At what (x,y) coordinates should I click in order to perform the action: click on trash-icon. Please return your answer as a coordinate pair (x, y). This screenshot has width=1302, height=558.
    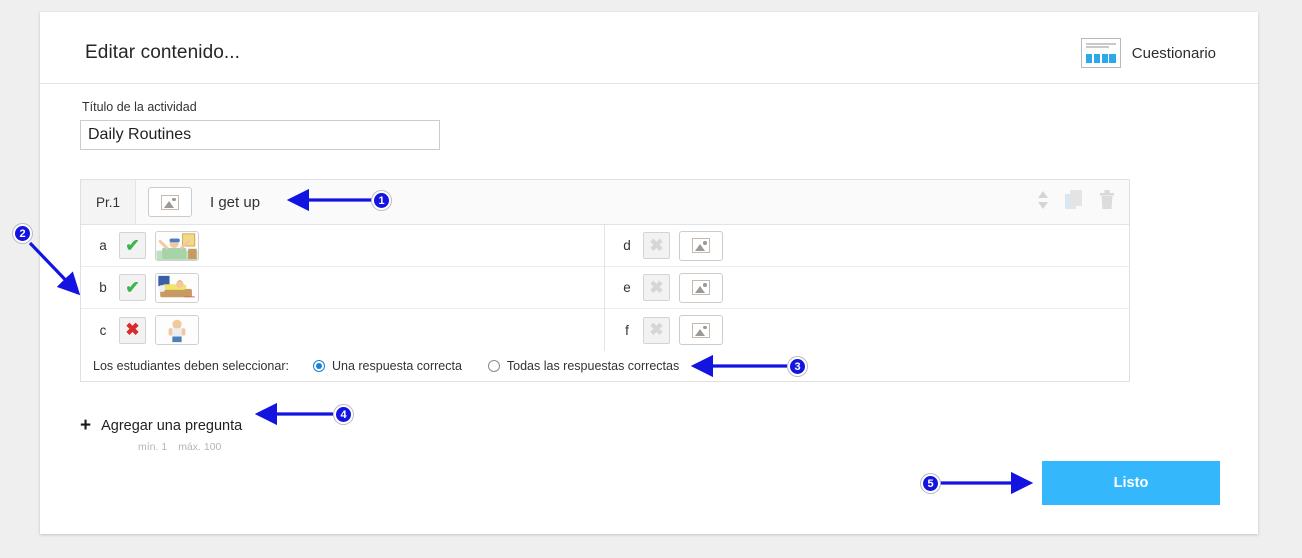
    Looking at the image, I should click on (1107, 202).